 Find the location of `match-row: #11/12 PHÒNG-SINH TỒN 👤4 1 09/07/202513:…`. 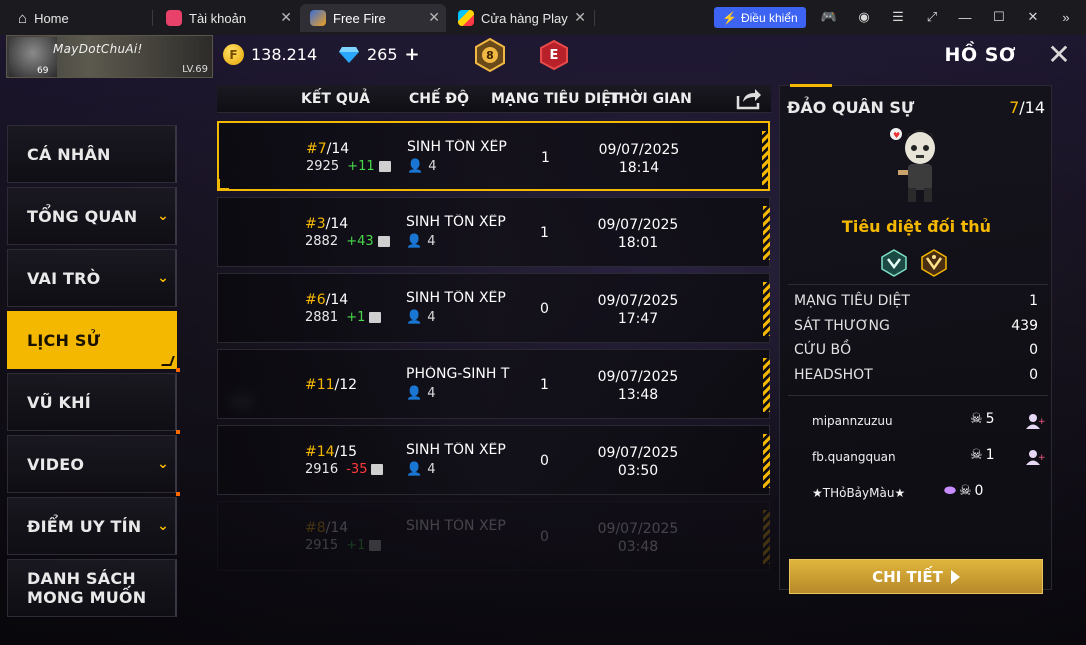

match-row: #11/12 PHÒNG-SINH TỒN 👤4 1 09/07/202513:… is located at coordinates (493, 384).